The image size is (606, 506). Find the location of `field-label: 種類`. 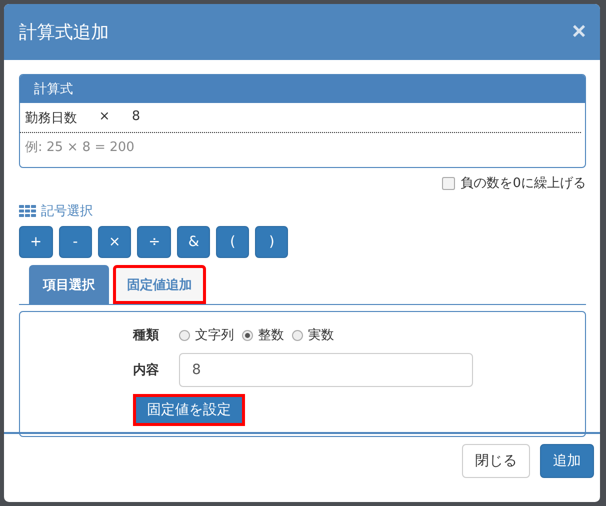

field-label: 種類 is located at coordinates (146, 335).